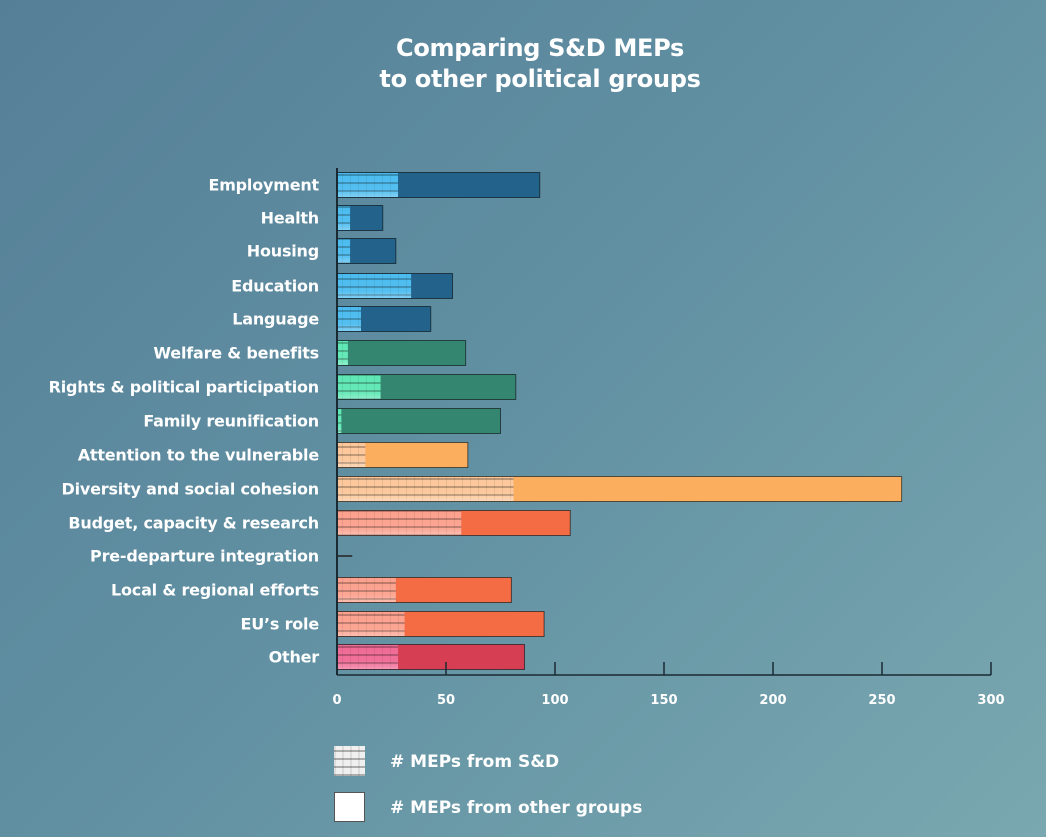  What do you see at coordinates (664, 700) in the screenshot?
I see `x-tick-label: 150` at bounding box center [664, 700].